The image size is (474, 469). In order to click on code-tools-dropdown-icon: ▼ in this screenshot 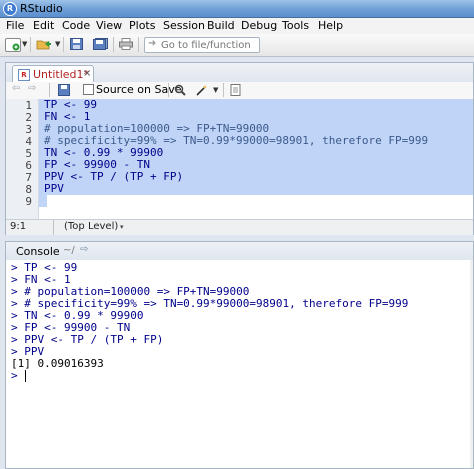, I will do `click(215, 90)`.